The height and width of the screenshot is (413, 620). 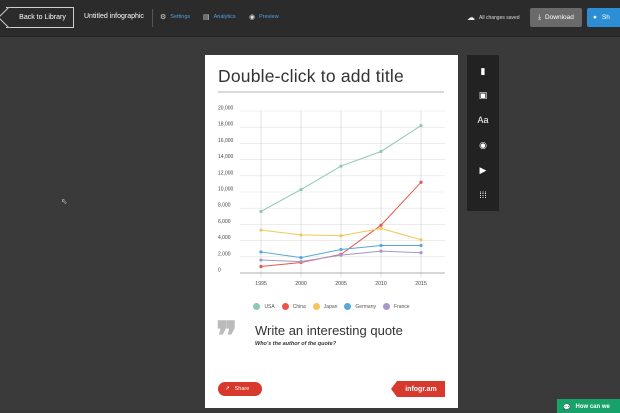 I want to click on y-tick-label: 14,000, so click(x=226, y=157).